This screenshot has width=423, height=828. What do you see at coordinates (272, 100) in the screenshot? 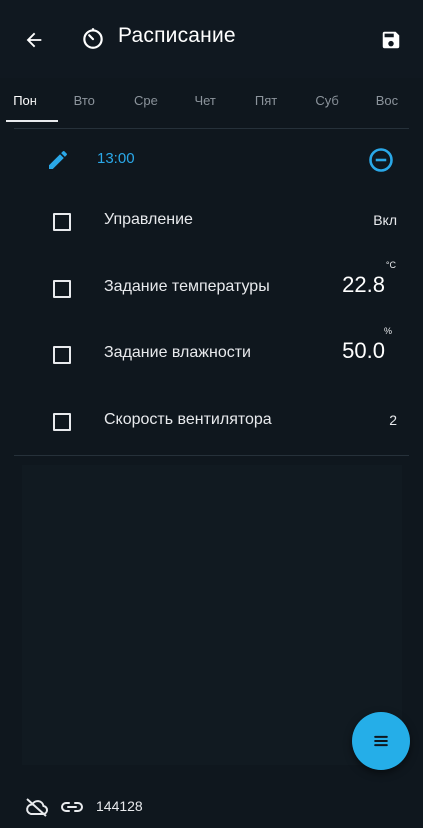
I see `tab-friday: Пят` at bounding box center [272, 100].